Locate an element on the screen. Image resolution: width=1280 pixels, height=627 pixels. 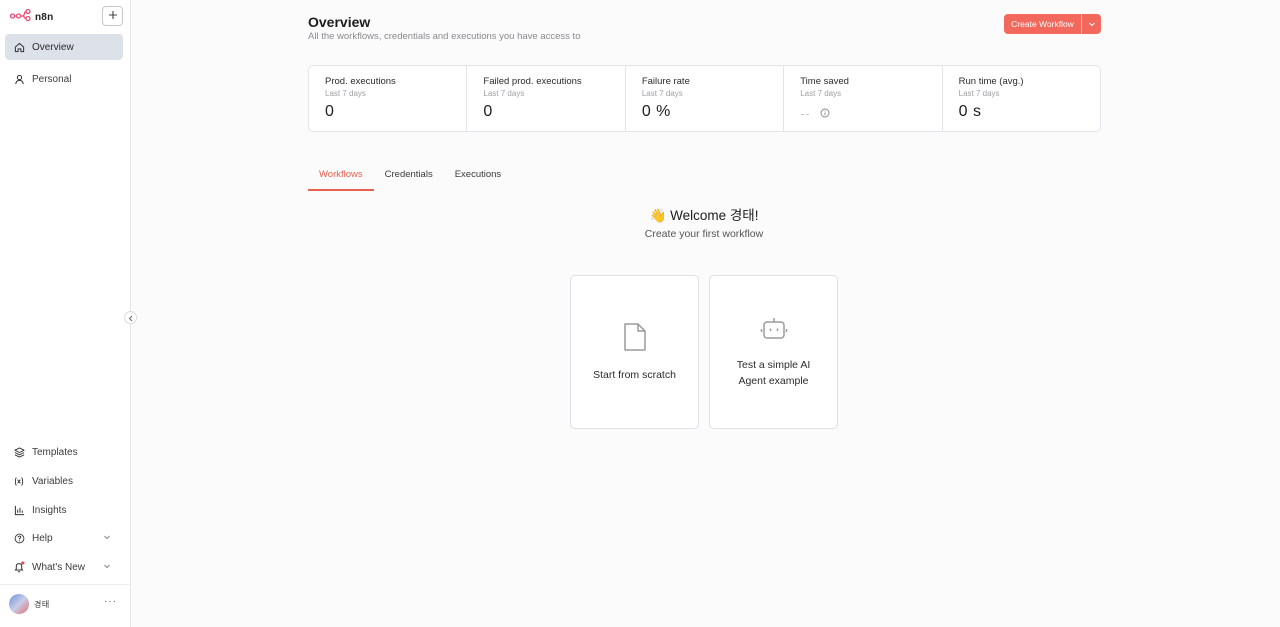
add-new-button is located at coordinates (112, 16).